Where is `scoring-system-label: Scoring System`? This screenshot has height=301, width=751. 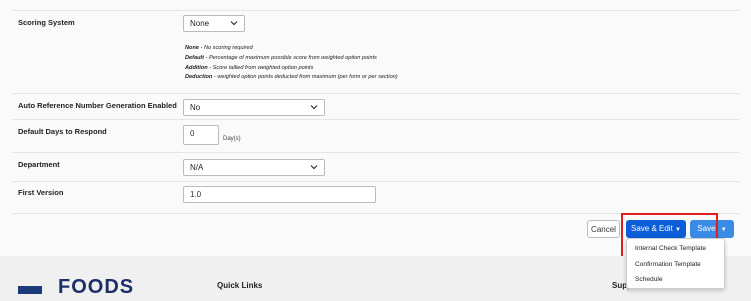 scoring-system-label: Scoring System is located at coordinates (46, 22).